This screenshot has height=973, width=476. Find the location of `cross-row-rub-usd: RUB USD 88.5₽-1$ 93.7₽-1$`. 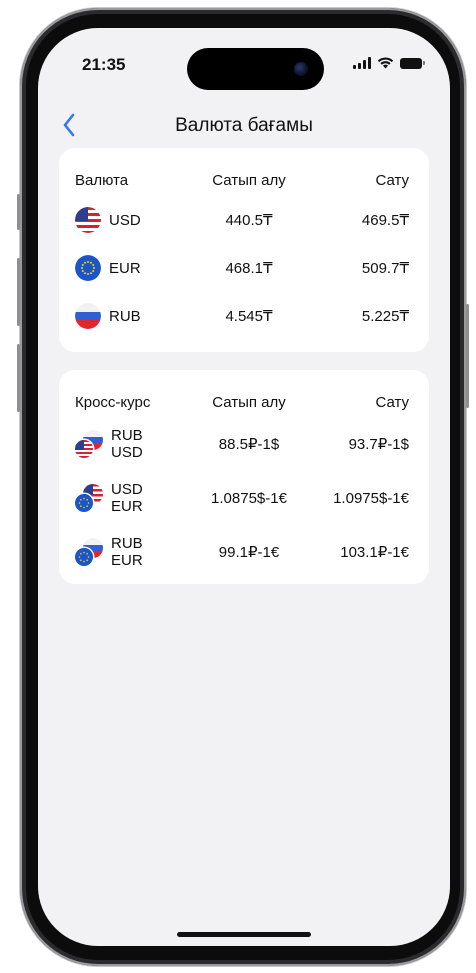

cross-row-rub-usd: RUB USD 88.5₽-1$ 93.7₽-1$ is located at coordinates (244, 444).